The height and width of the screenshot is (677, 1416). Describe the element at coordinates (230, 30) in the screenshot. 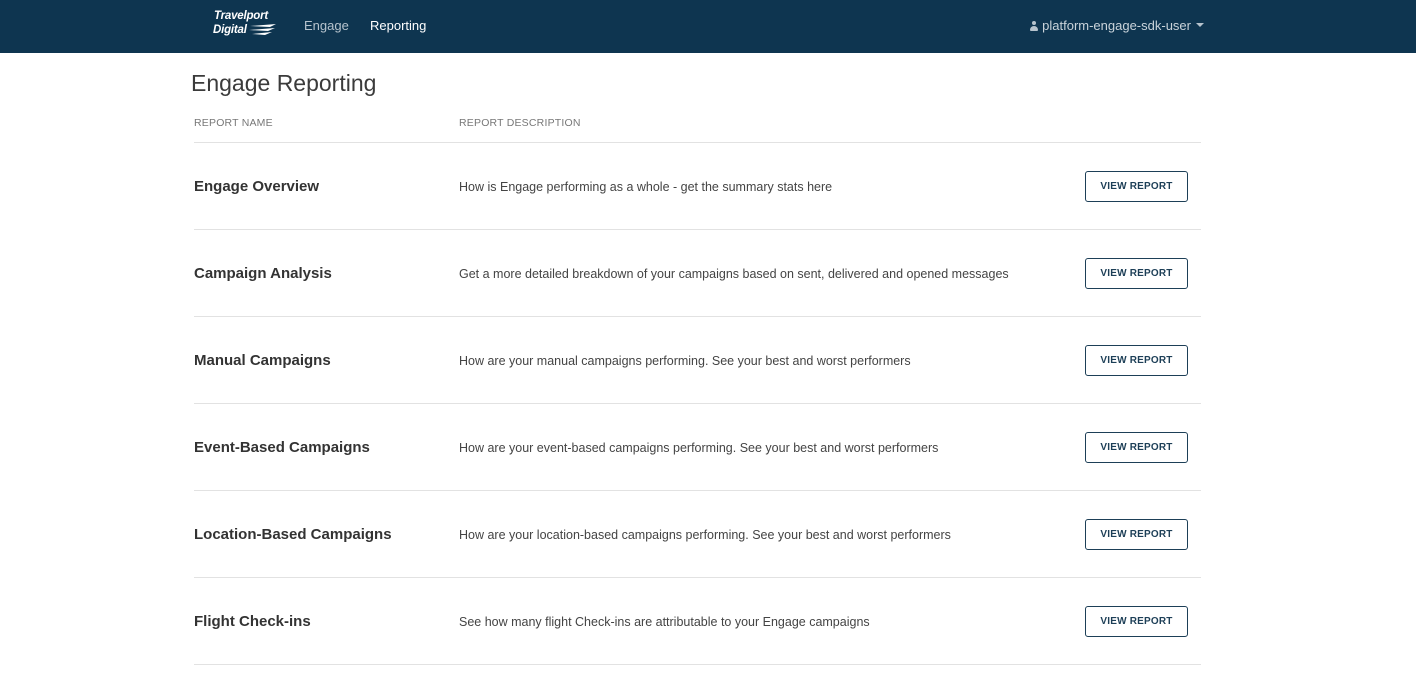

I see `logo-line-2: Digital` at that location.